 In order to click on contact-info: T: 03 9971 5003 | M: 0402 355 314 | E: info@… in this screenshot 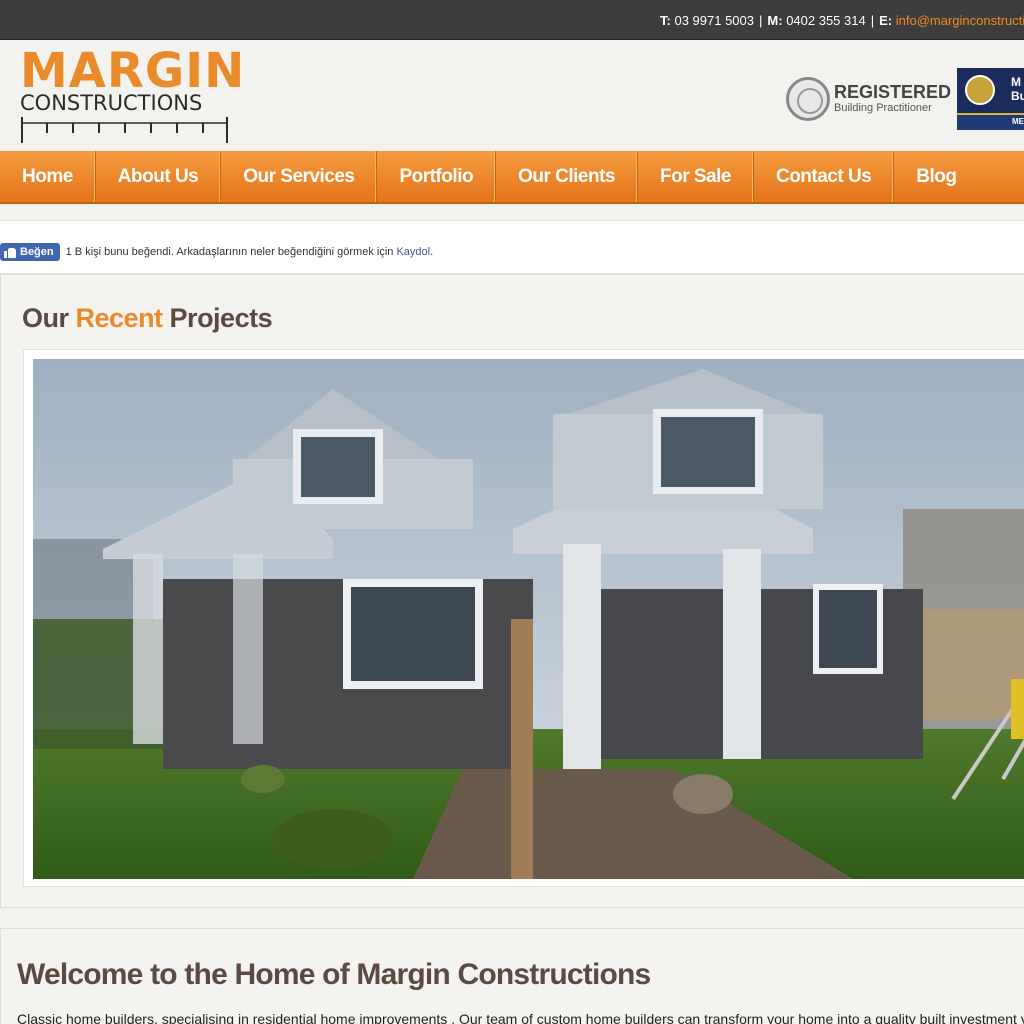, I will do `click(842, 20)`.